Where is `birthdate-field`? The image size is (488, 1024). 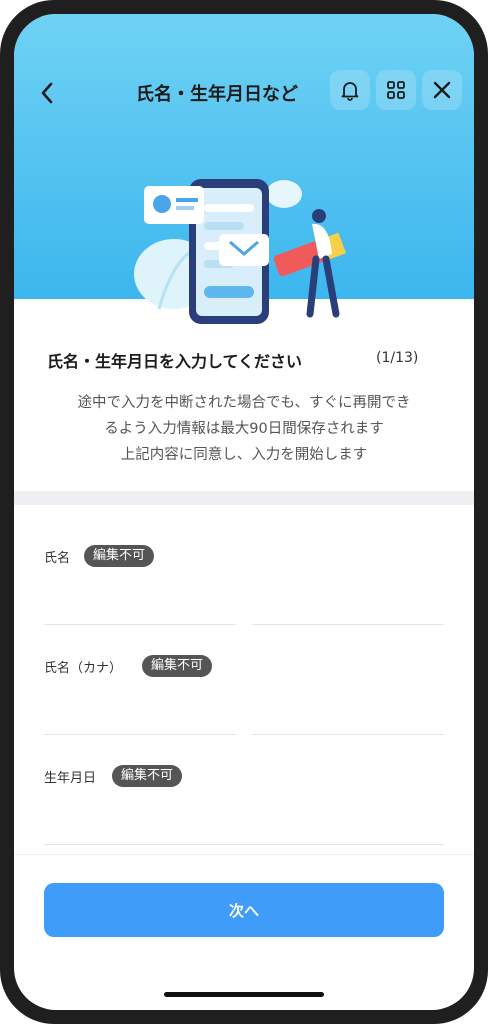
birthdate-field is located at coordinates (244, 844).